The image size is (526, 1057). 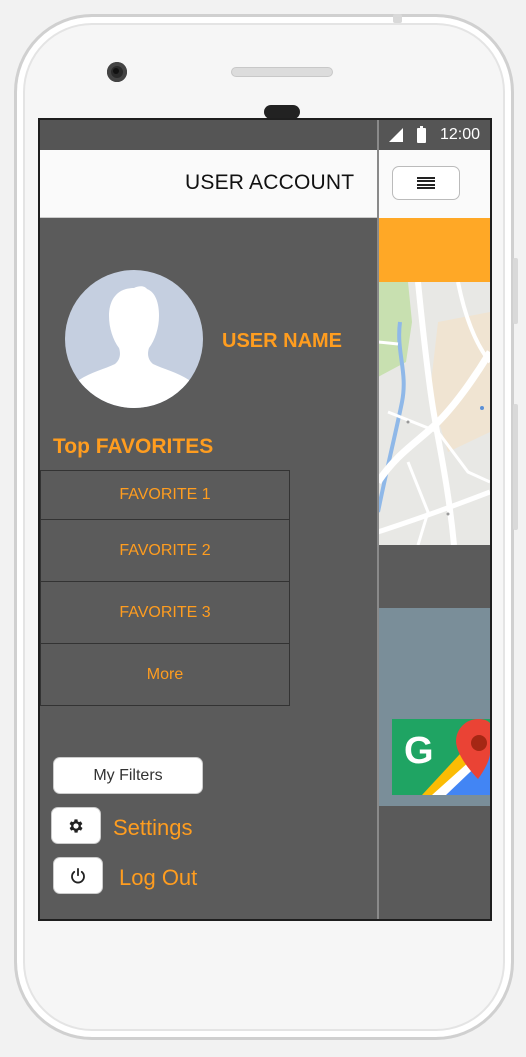 I want to click on app-header, so click(x=434, y=184).